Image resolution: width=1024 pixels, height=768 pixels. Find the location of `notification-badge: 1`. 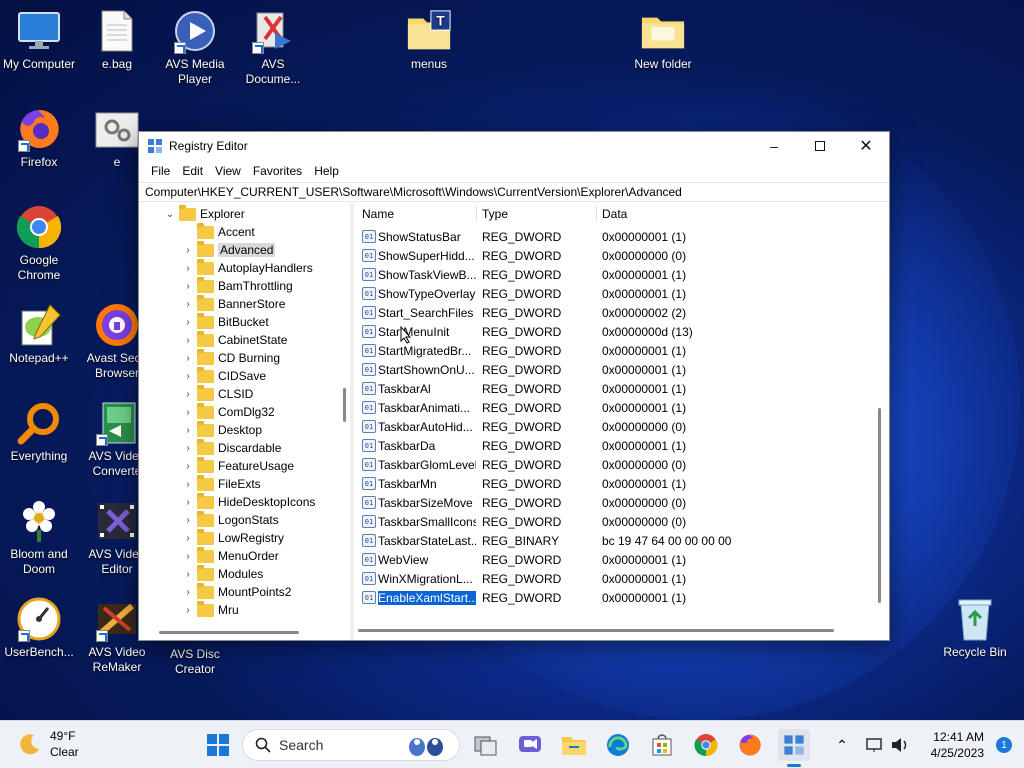

notification-badge: 1 is located at coordinates (1004, 745).